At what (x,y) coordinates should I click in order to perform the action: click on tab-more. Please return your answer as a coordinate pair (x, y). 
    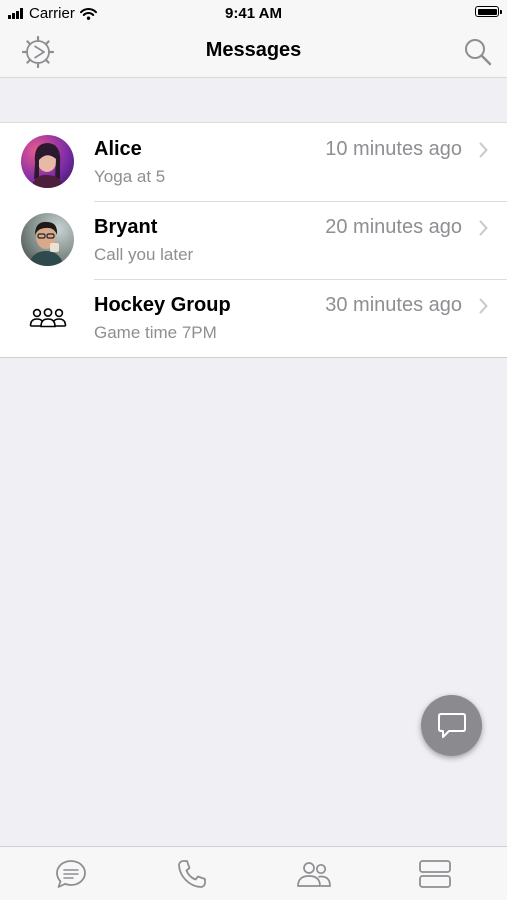
    Looking at the image, I should click on (435, 874).